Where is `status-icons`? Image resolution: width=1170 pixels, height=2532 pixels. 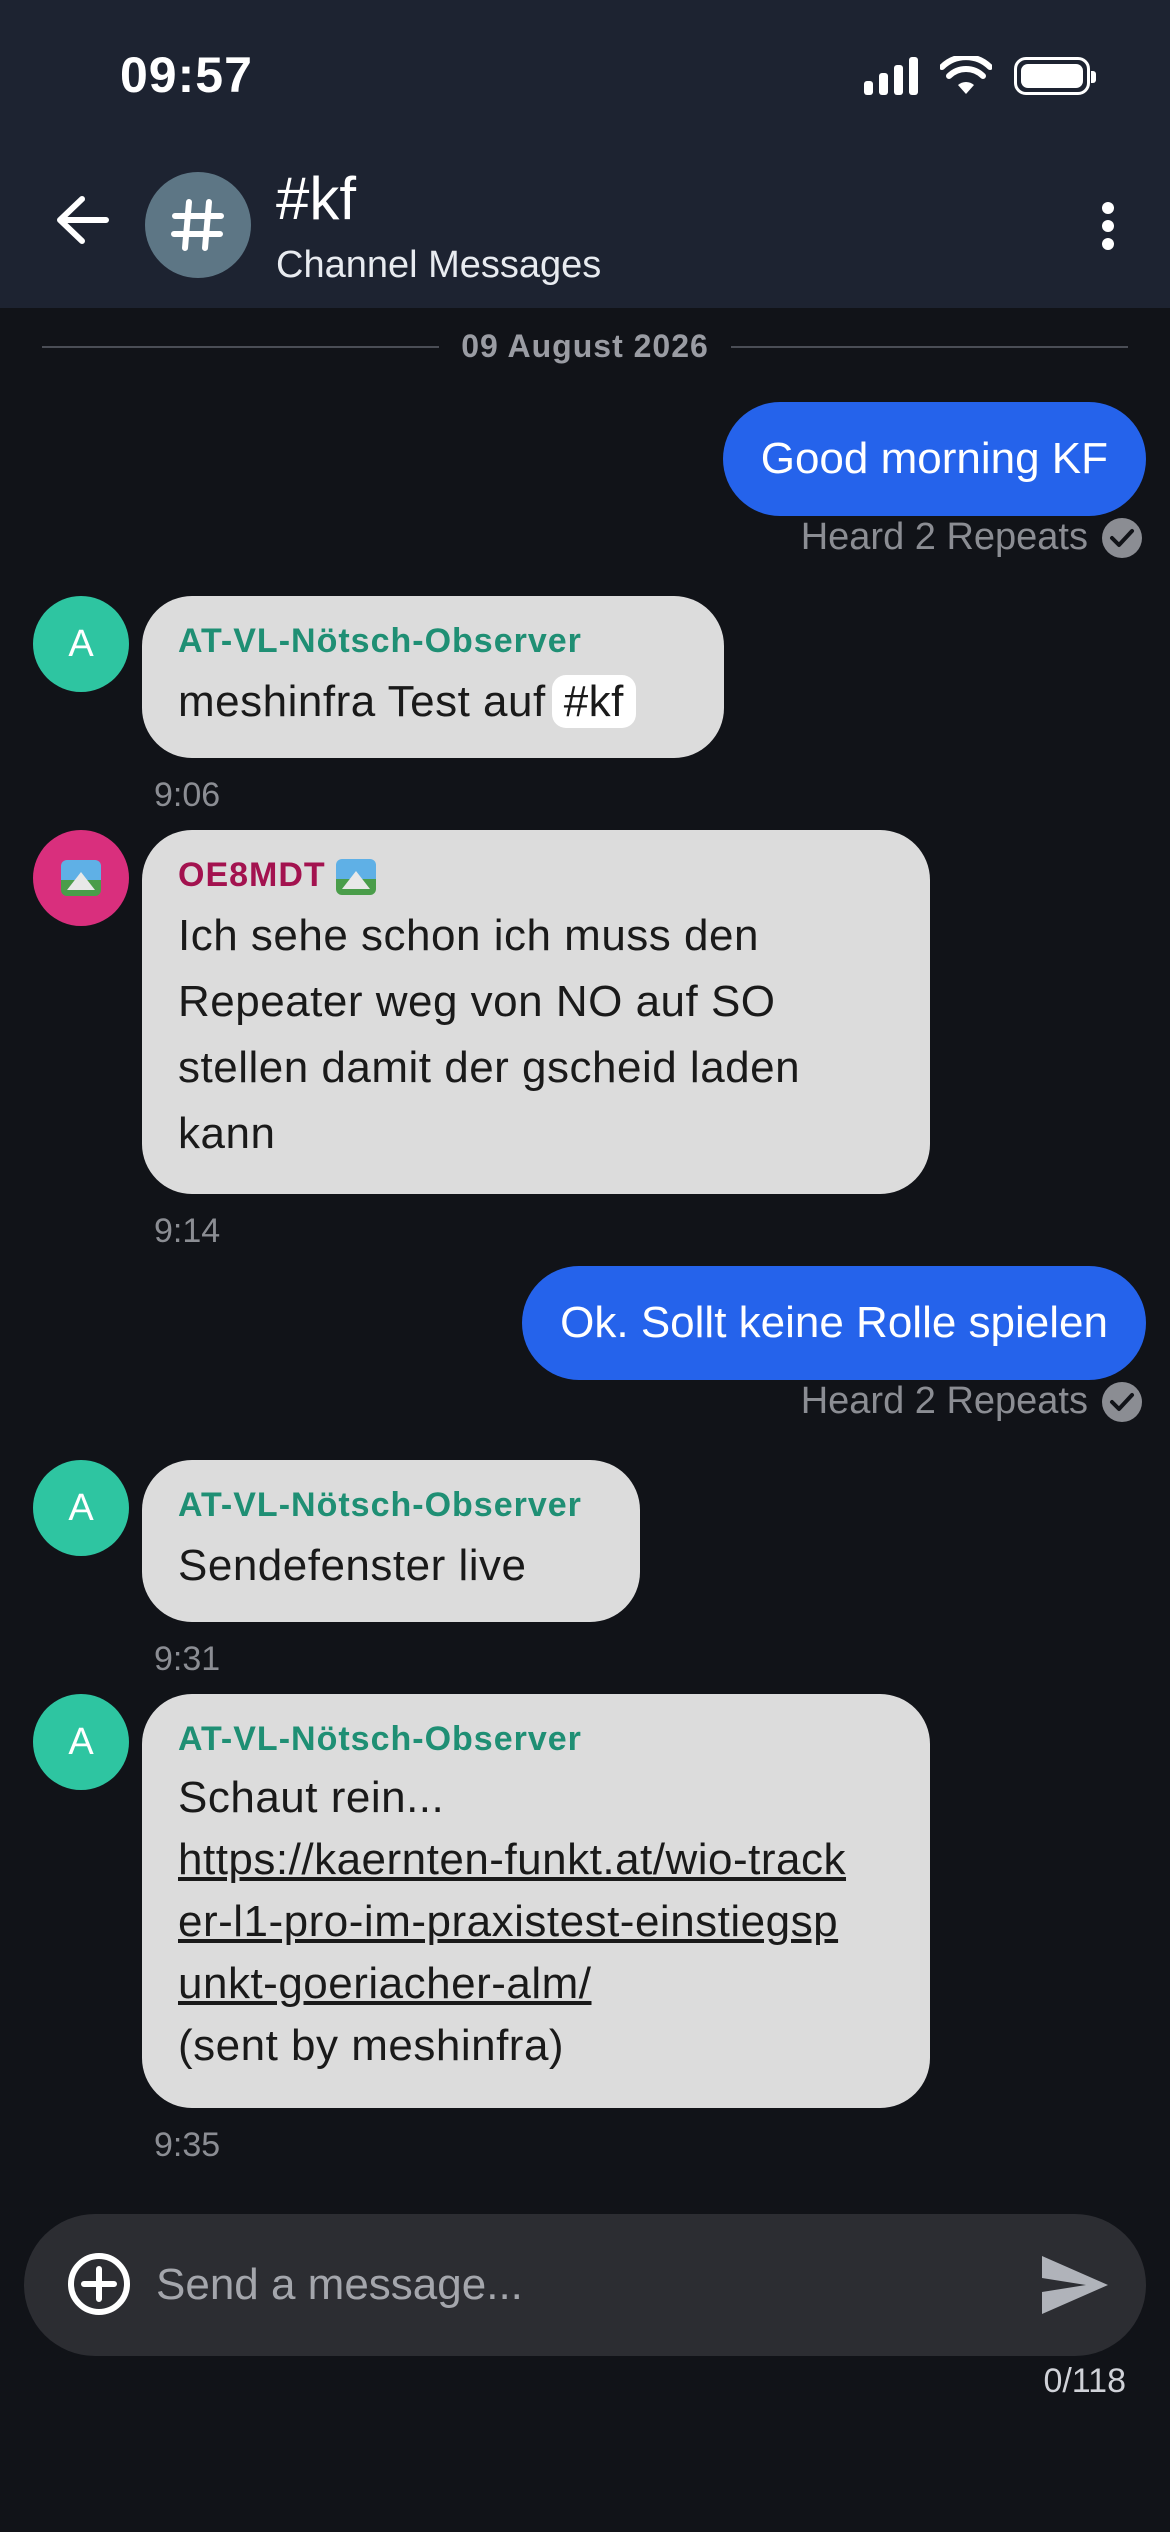
status-icons is located at coordinates (980, 76).